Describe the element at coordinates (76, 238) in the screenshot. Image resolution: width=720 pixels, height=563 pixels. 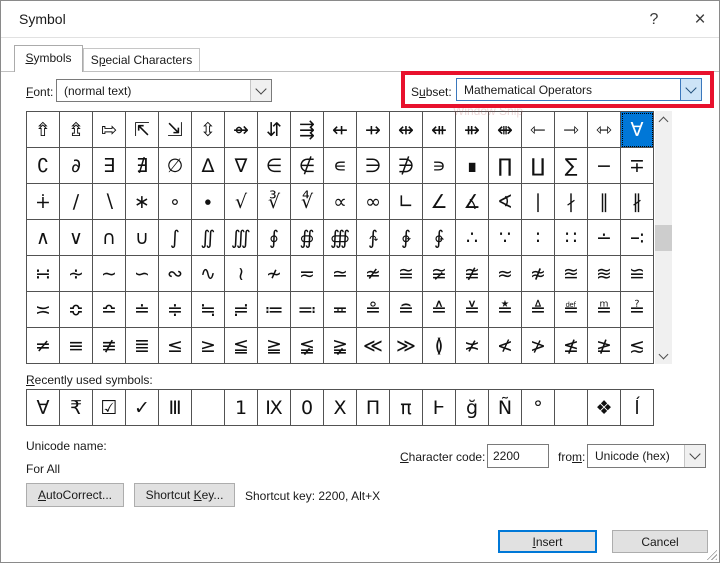
I see `symbol-cell: ∨` at that location.